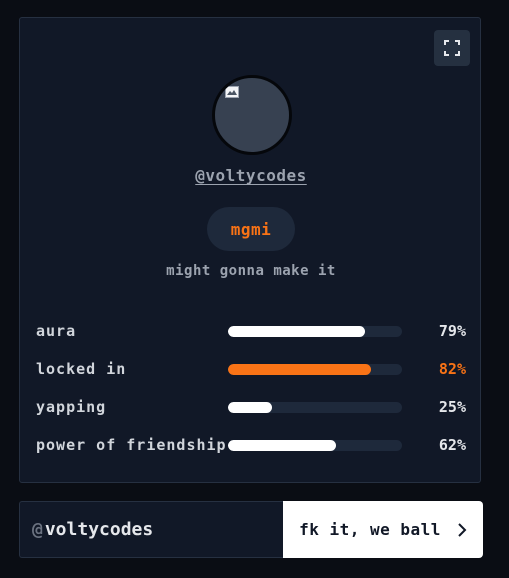 This screenshot has width=509, height=578. Describe the element at coordinates (462, 529) in the screenshot. I see `chevron-right-icon` at that location.